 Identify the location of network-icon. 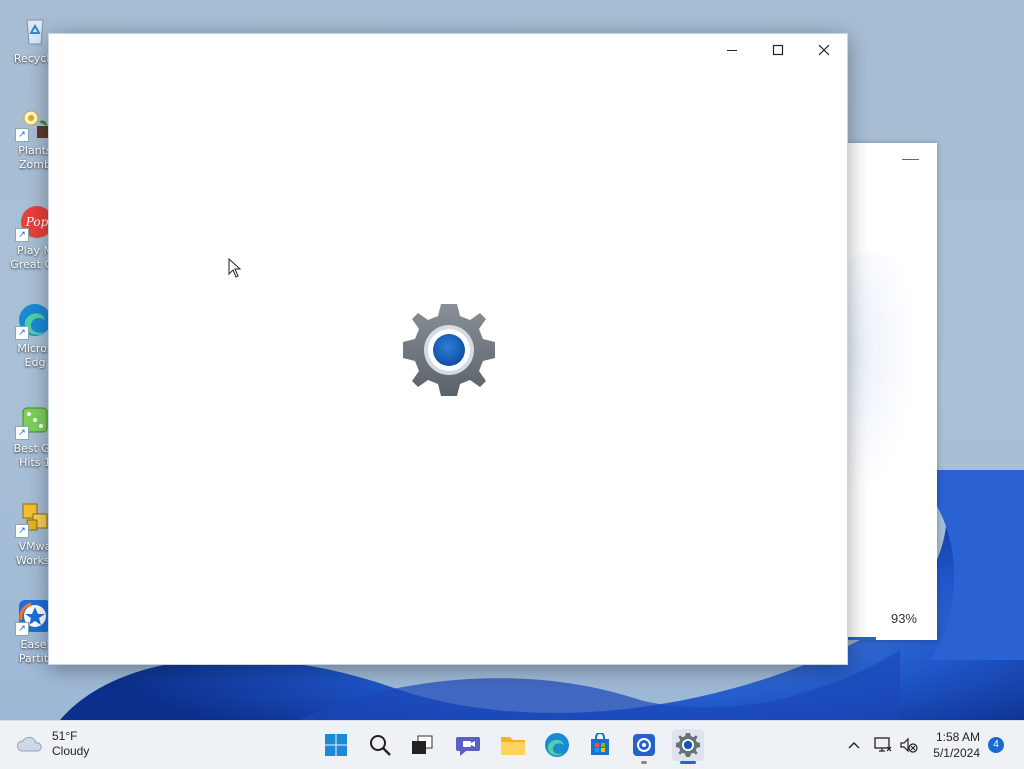
(883, 744).